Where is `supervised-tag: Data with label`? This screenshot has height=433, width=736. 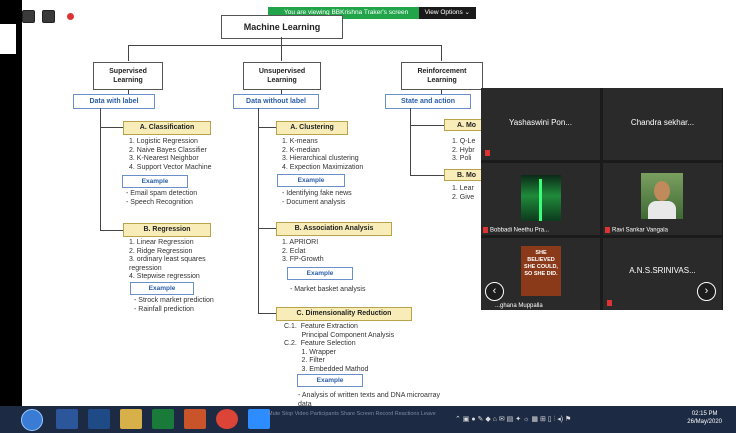
supervised-tag: Data with label is located at coordinates (114, 101).